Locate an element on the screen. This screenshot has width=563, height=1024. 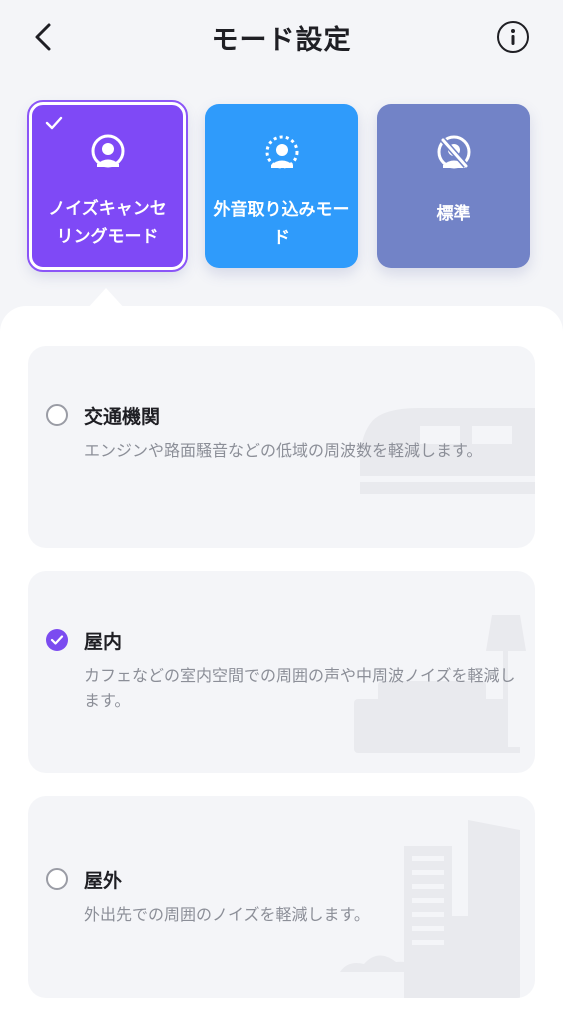
ambient-person-icon is located at coordinates (281, 152).